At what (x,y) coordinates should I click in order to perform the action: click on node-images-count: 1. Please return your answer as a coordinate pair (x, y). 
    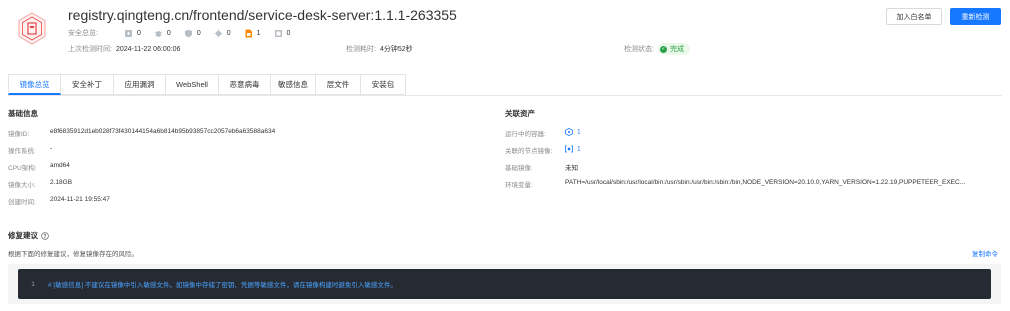
    Looking at the image, I should click on (579, 149).